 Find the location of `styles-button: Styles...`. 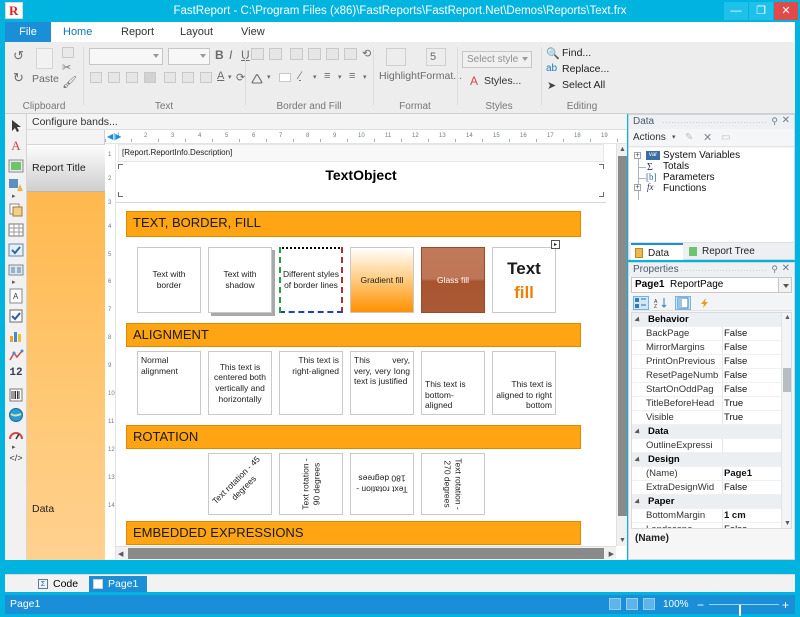

styles-button: Styles... is located at coordinates (502, 81).